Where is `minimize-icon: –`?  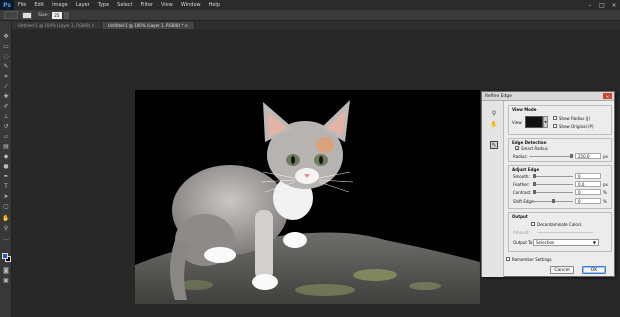
minimize-icon: – is located at coordinates (590, 5).